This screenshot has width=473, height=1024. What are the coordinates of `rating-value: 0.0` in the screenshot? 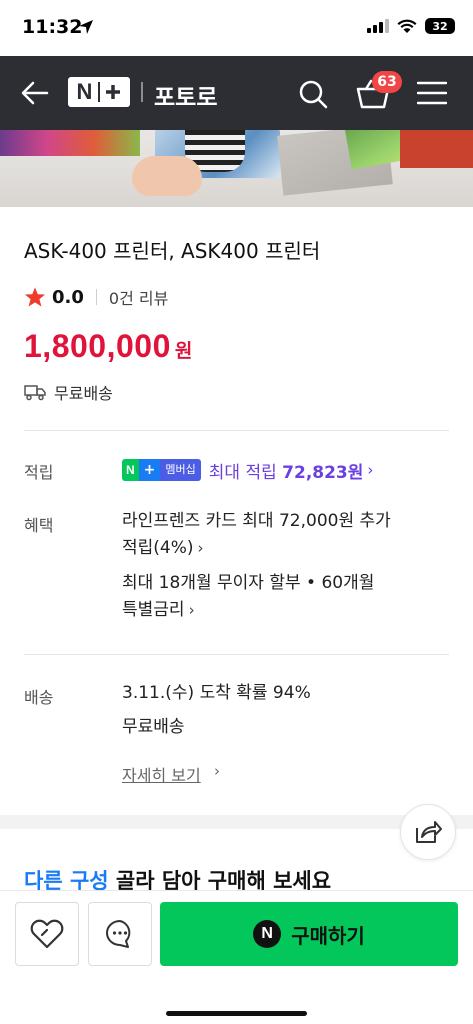 It's located at (68, 297).